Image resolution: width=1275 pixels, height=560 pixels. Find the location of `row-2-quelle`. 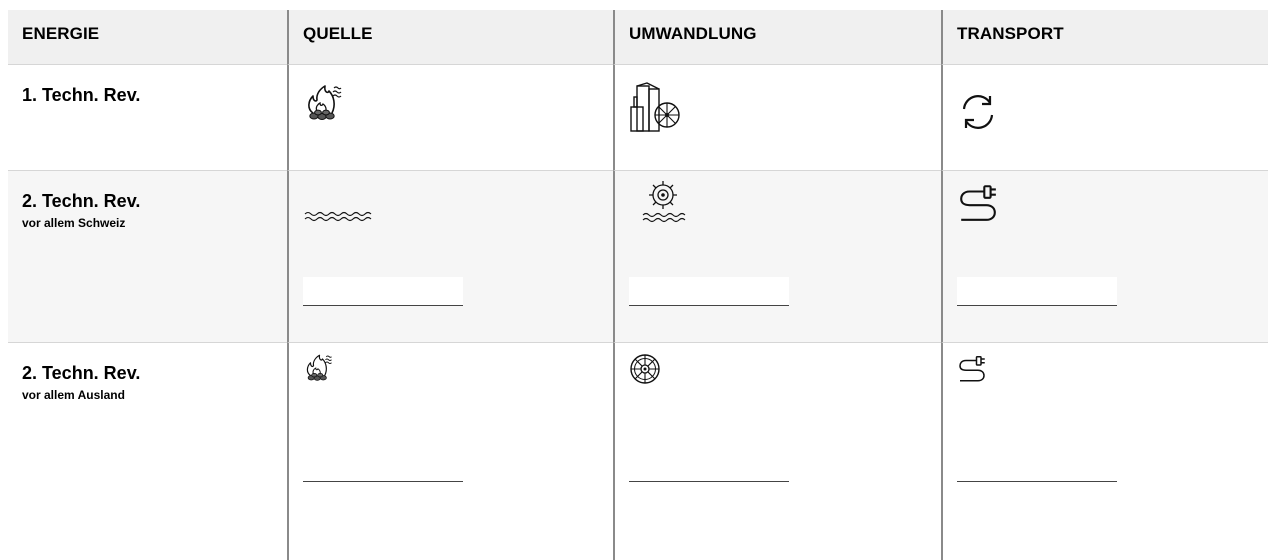

row-2-quelle is located at coordinates (450, 257).